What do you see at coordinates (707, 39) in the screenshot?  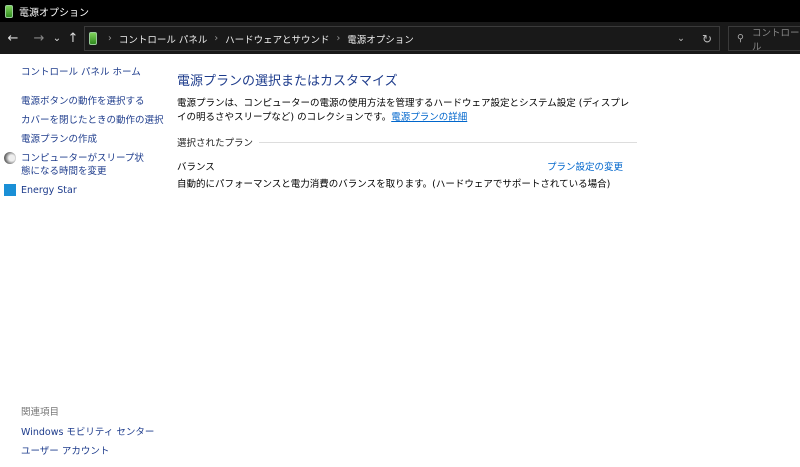 I see `refresh-icon: ↻` at bounding box center [707, 39].